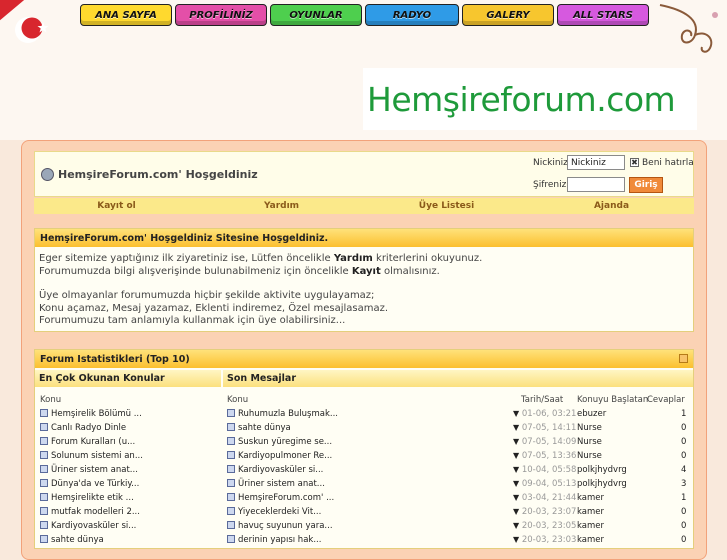  What do you see at coordinates (683, 358) in the screenshot?
I see `collapse-toggle-icon` at bounding box center [683, 358].